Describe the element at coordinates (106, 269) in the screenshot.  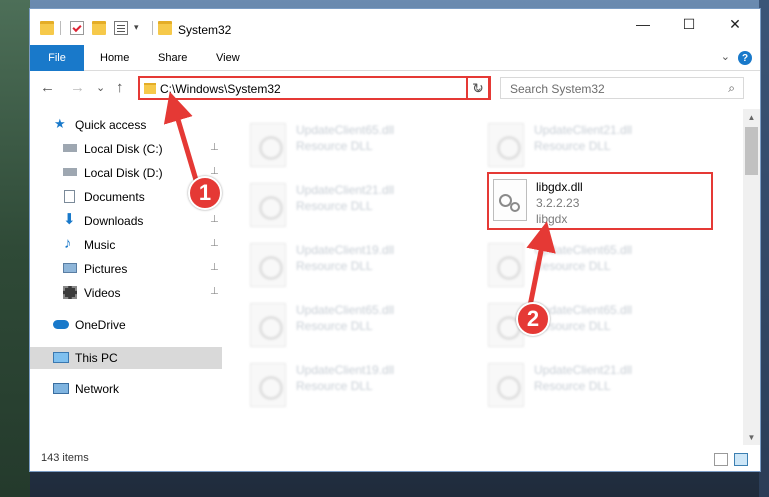
I see `sidebar-item-label: Pictures` at that location.